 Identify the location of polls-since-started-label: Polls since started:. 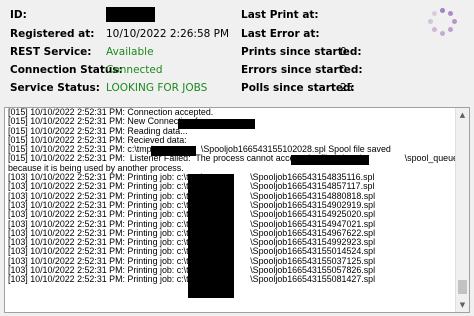
(298, 88).